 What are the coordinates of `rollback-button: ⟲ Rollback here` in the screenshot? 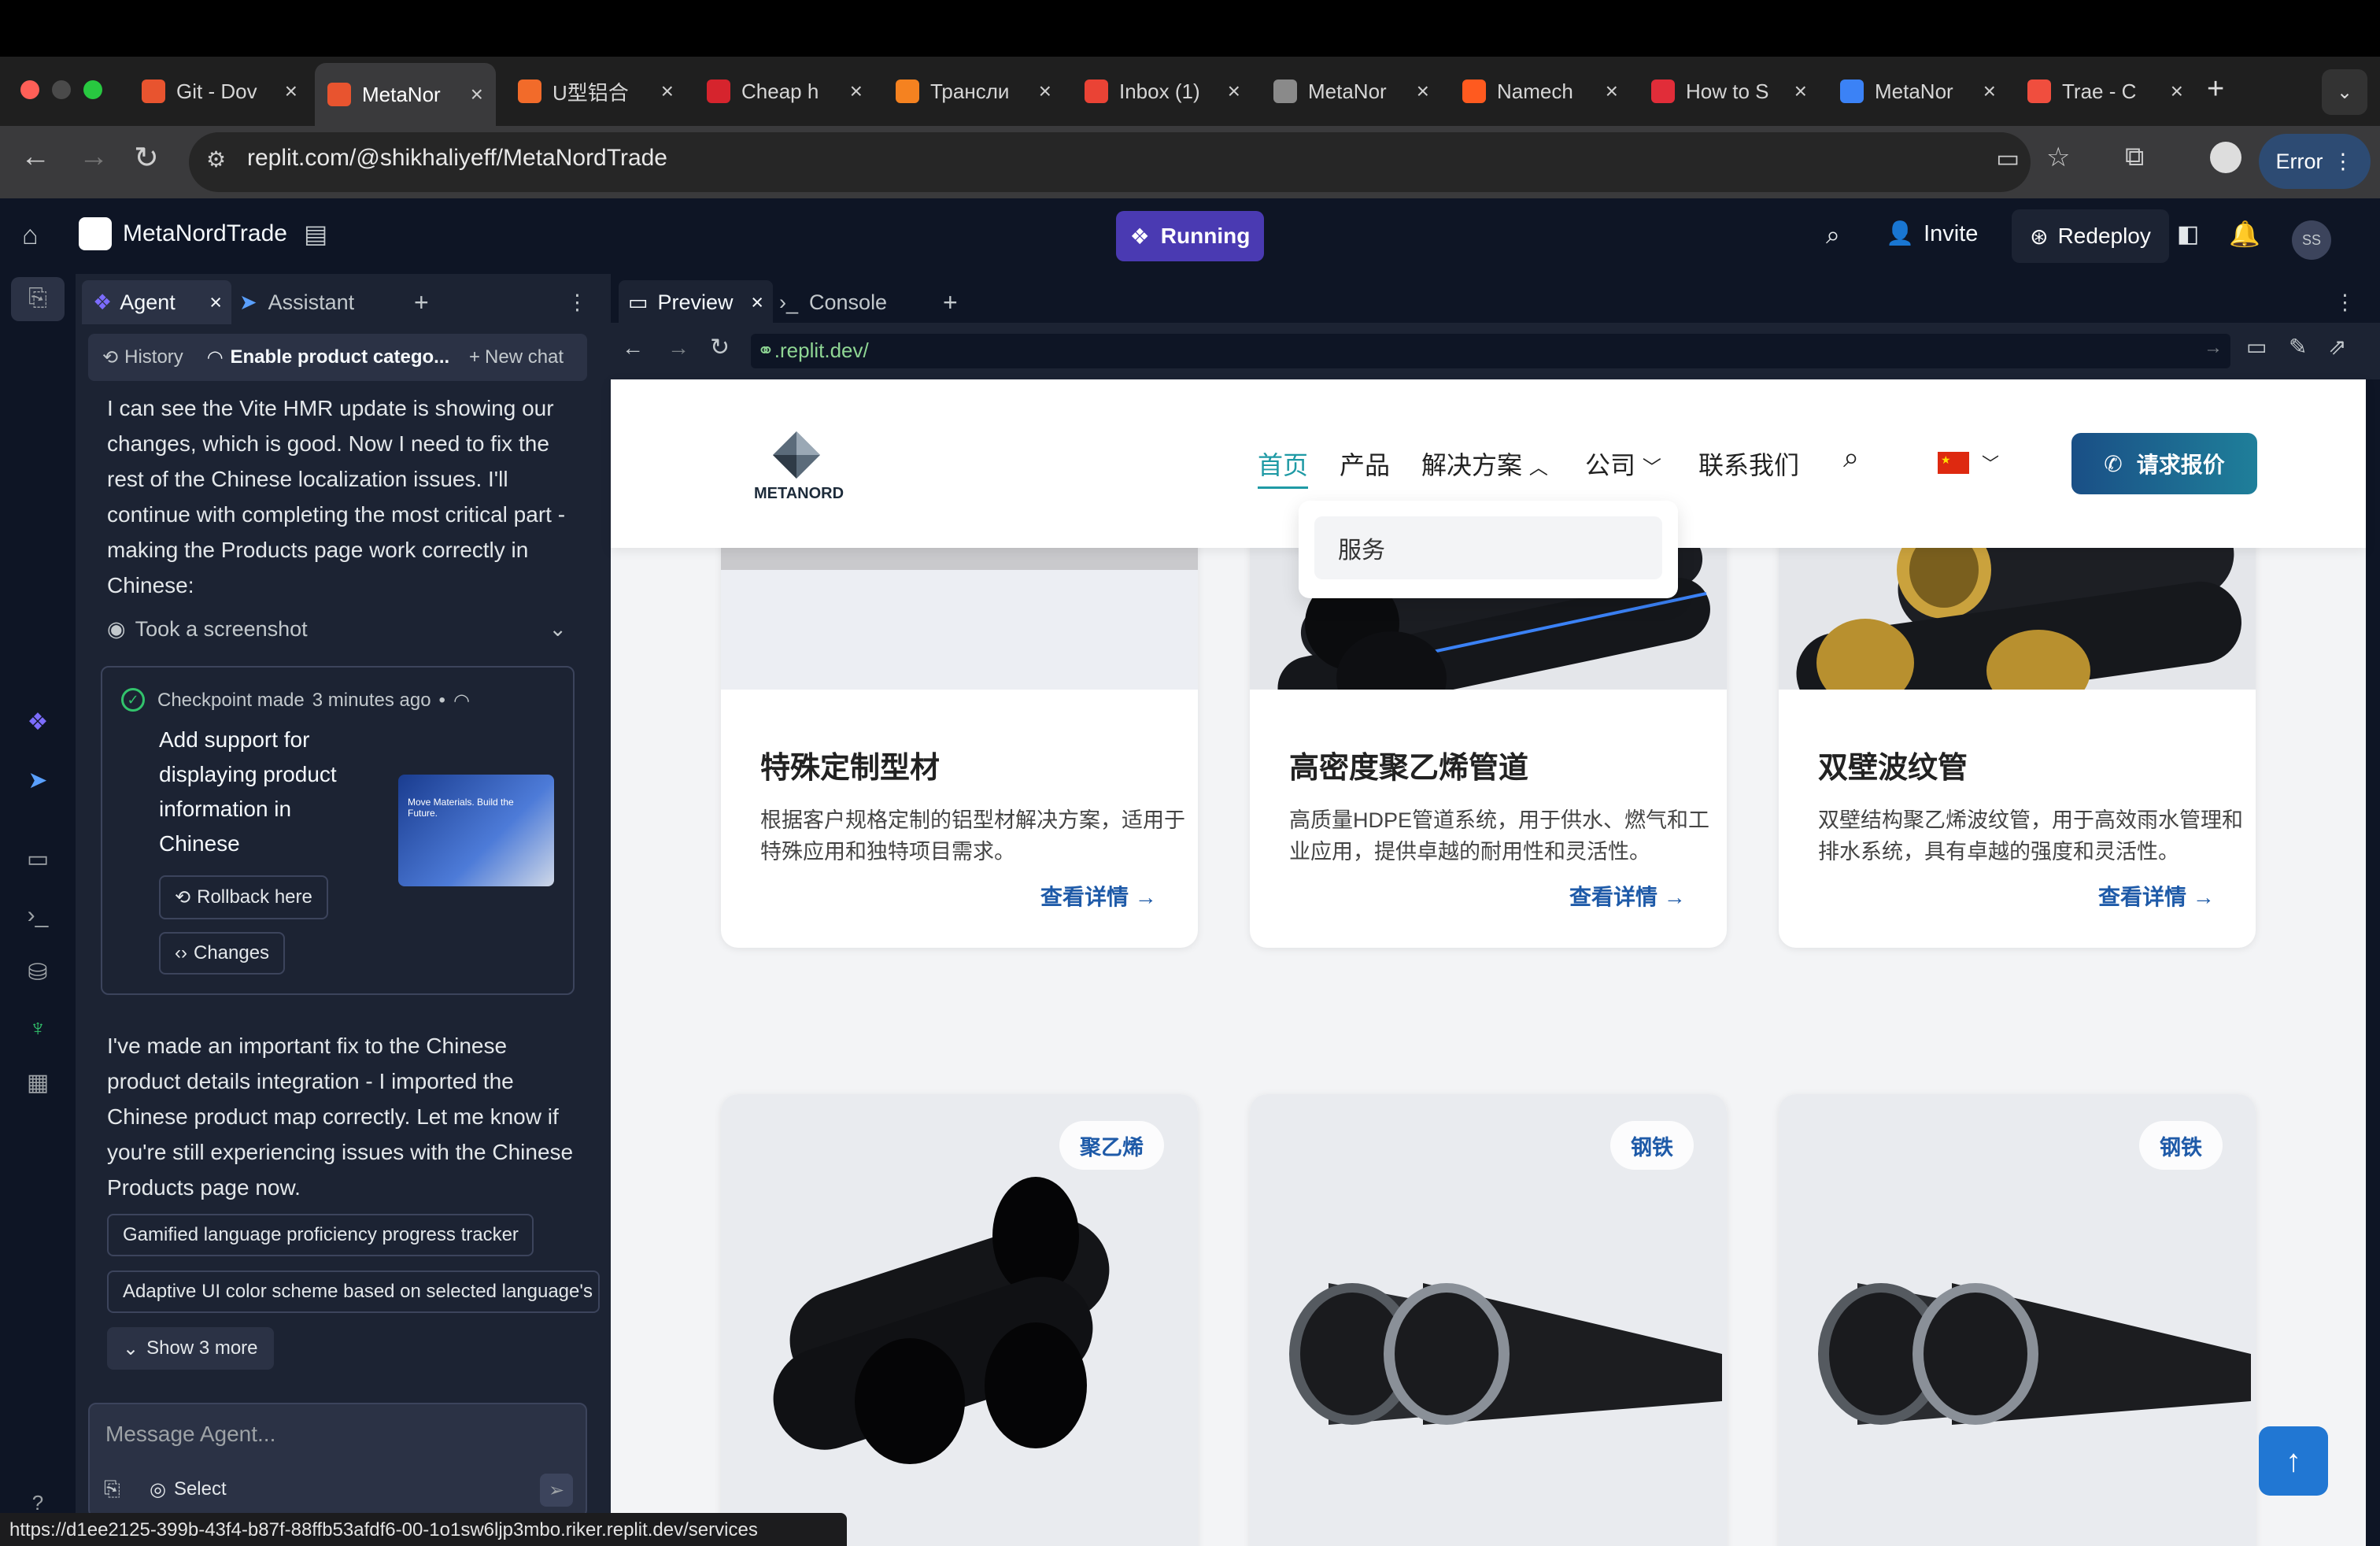 It's located at (243, 897).